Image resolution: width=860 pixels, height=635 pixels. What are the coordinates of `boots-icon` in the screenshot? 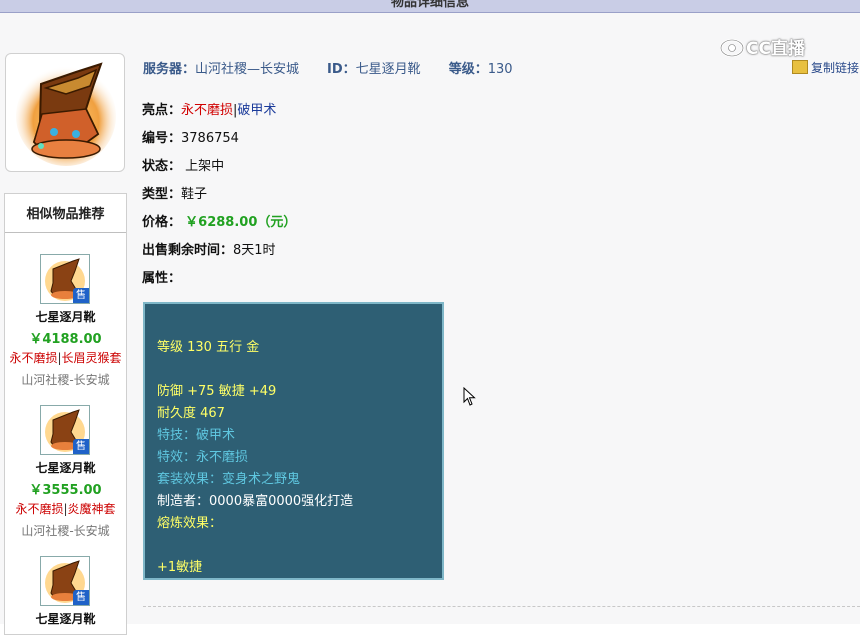 It's located at (66, 114).